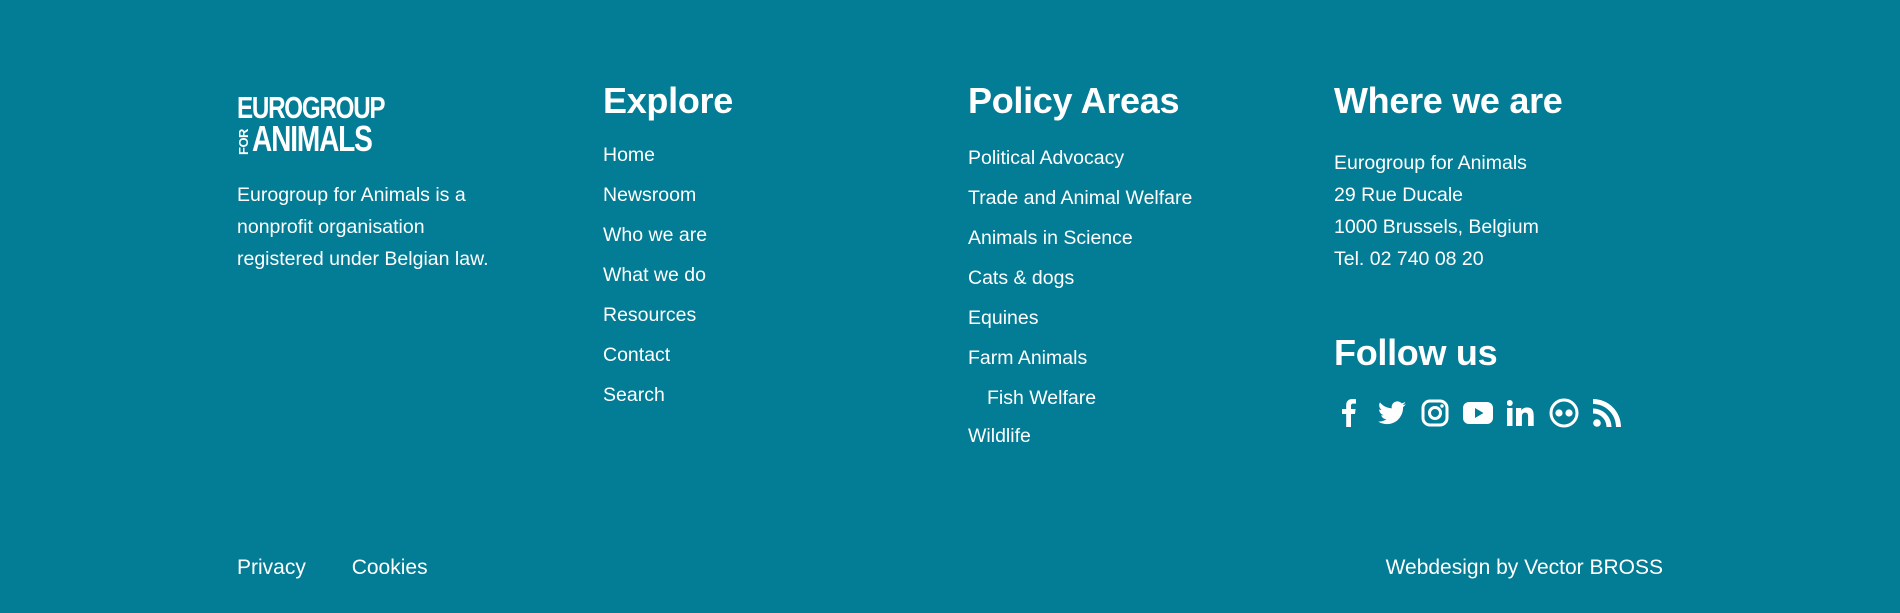 This screenshot has width=1900, height=613. I want to click on address-street: 29 Rue Ducale, so click(1398, 195).